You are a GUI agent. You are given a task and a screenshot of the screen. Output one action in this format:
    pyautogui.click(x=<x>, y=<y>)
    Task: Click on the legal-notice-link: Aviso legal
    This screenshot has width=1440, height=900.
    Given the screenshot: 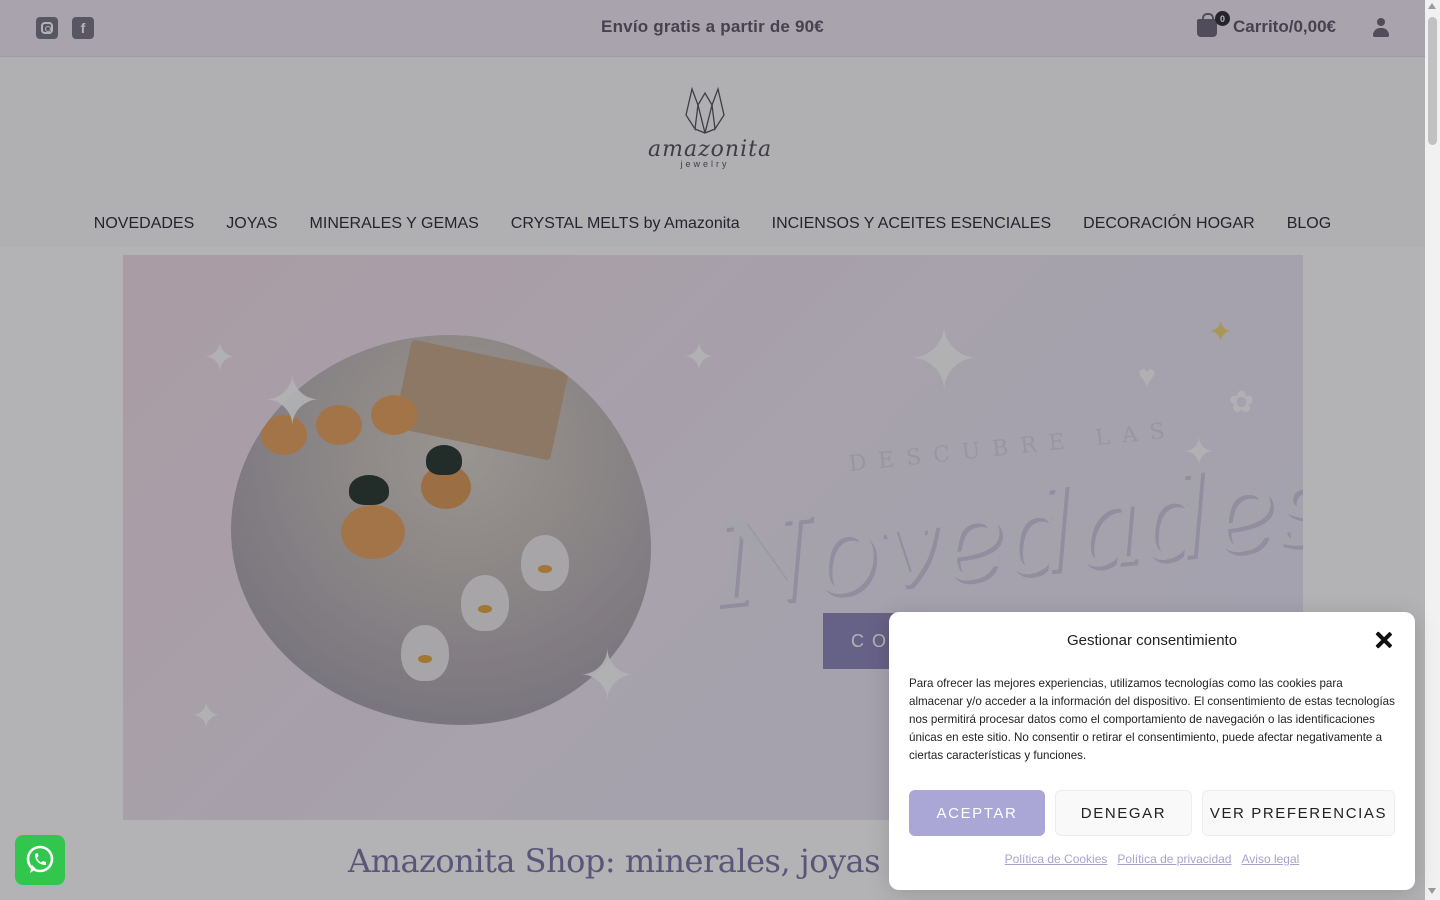 What is the action you would take?
    pyautogui.click(x=1270, y=859)
    